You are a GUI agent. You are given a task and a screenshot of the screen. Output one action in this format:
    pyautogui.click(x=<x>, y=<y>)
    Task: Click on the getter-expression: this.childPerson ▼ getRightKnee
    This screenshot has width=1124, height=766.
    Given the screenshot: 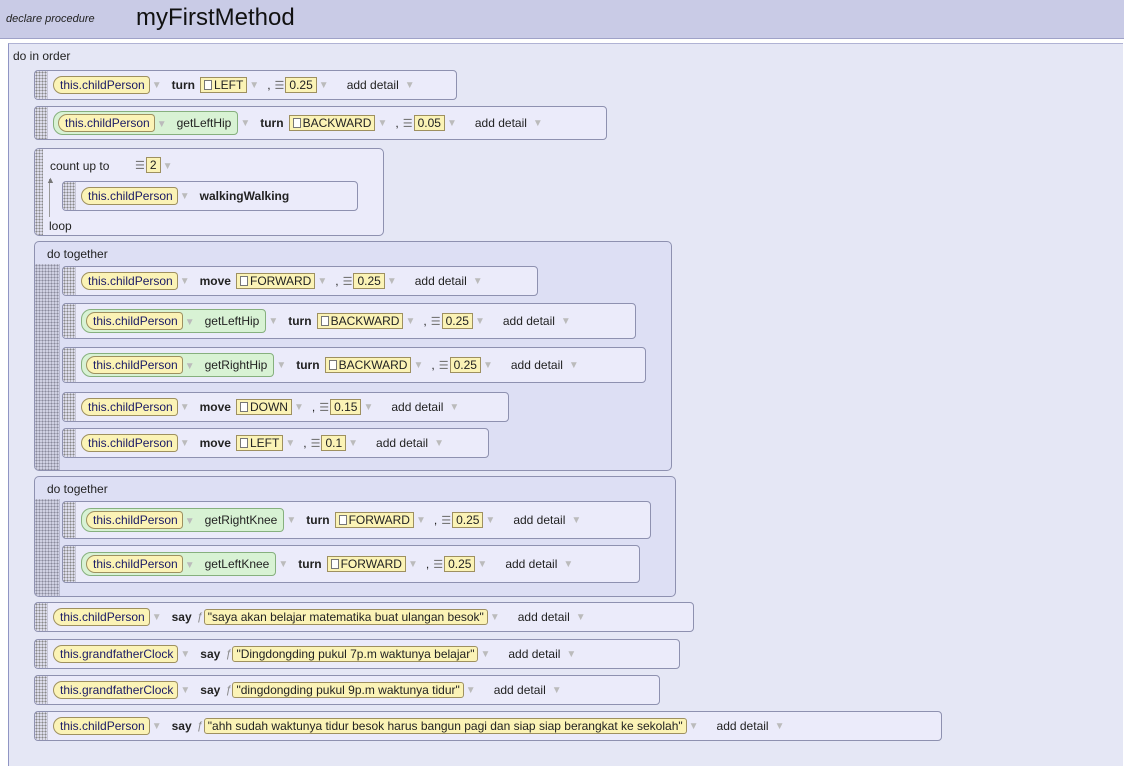 What is the action you would take?
    pyautogui.click(x=183, y=520)
    